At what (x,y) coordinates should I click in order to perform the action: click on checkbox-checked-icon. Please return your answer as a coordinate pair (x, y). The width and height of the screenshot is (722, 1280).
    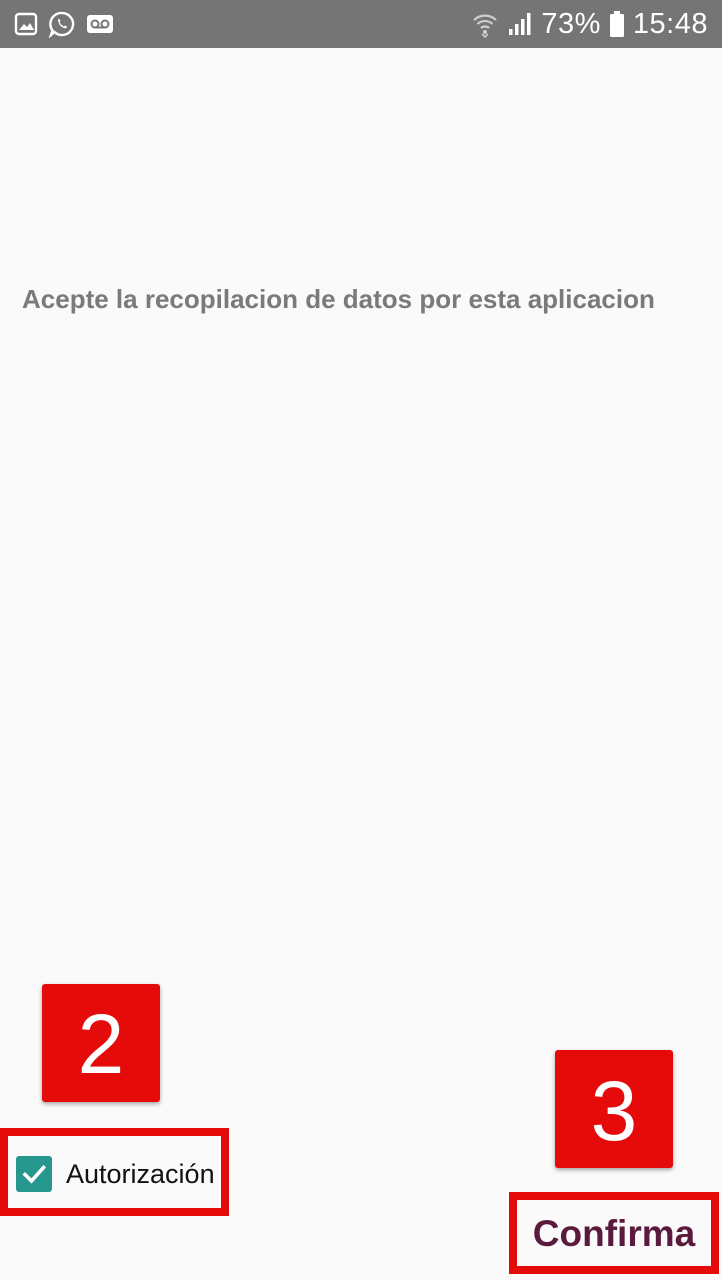
    Looking at the image, I should click on (34, 1174).